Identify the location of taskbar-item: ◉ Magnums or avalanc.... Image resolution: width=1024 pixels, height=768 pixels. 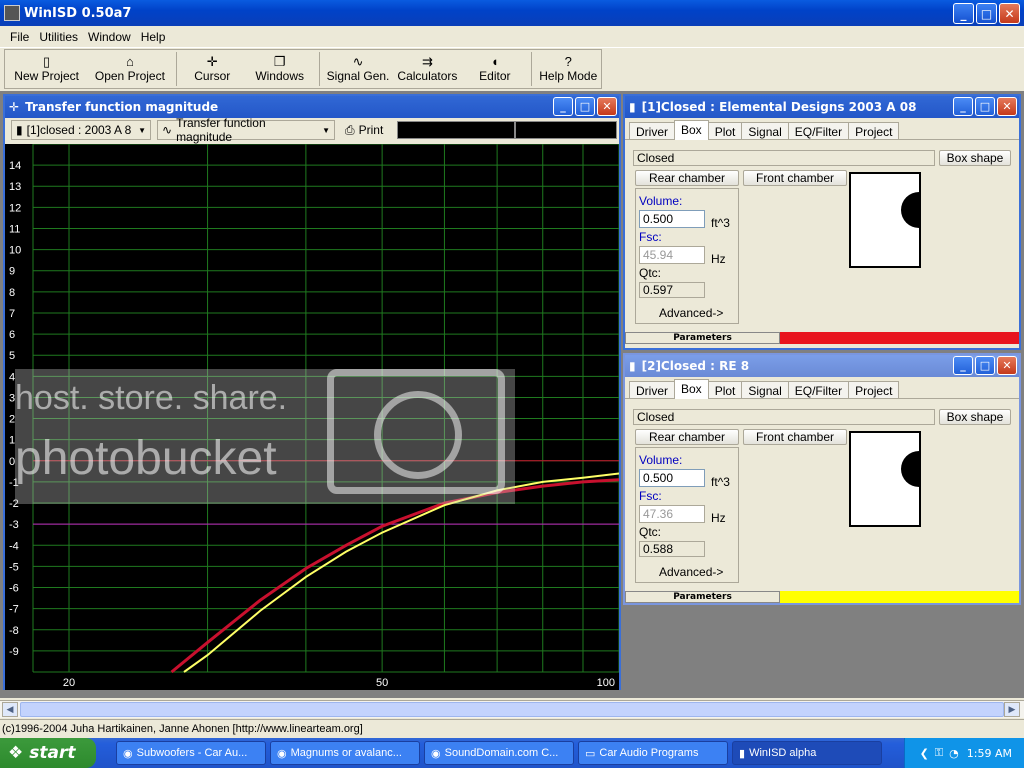
(345, 753).